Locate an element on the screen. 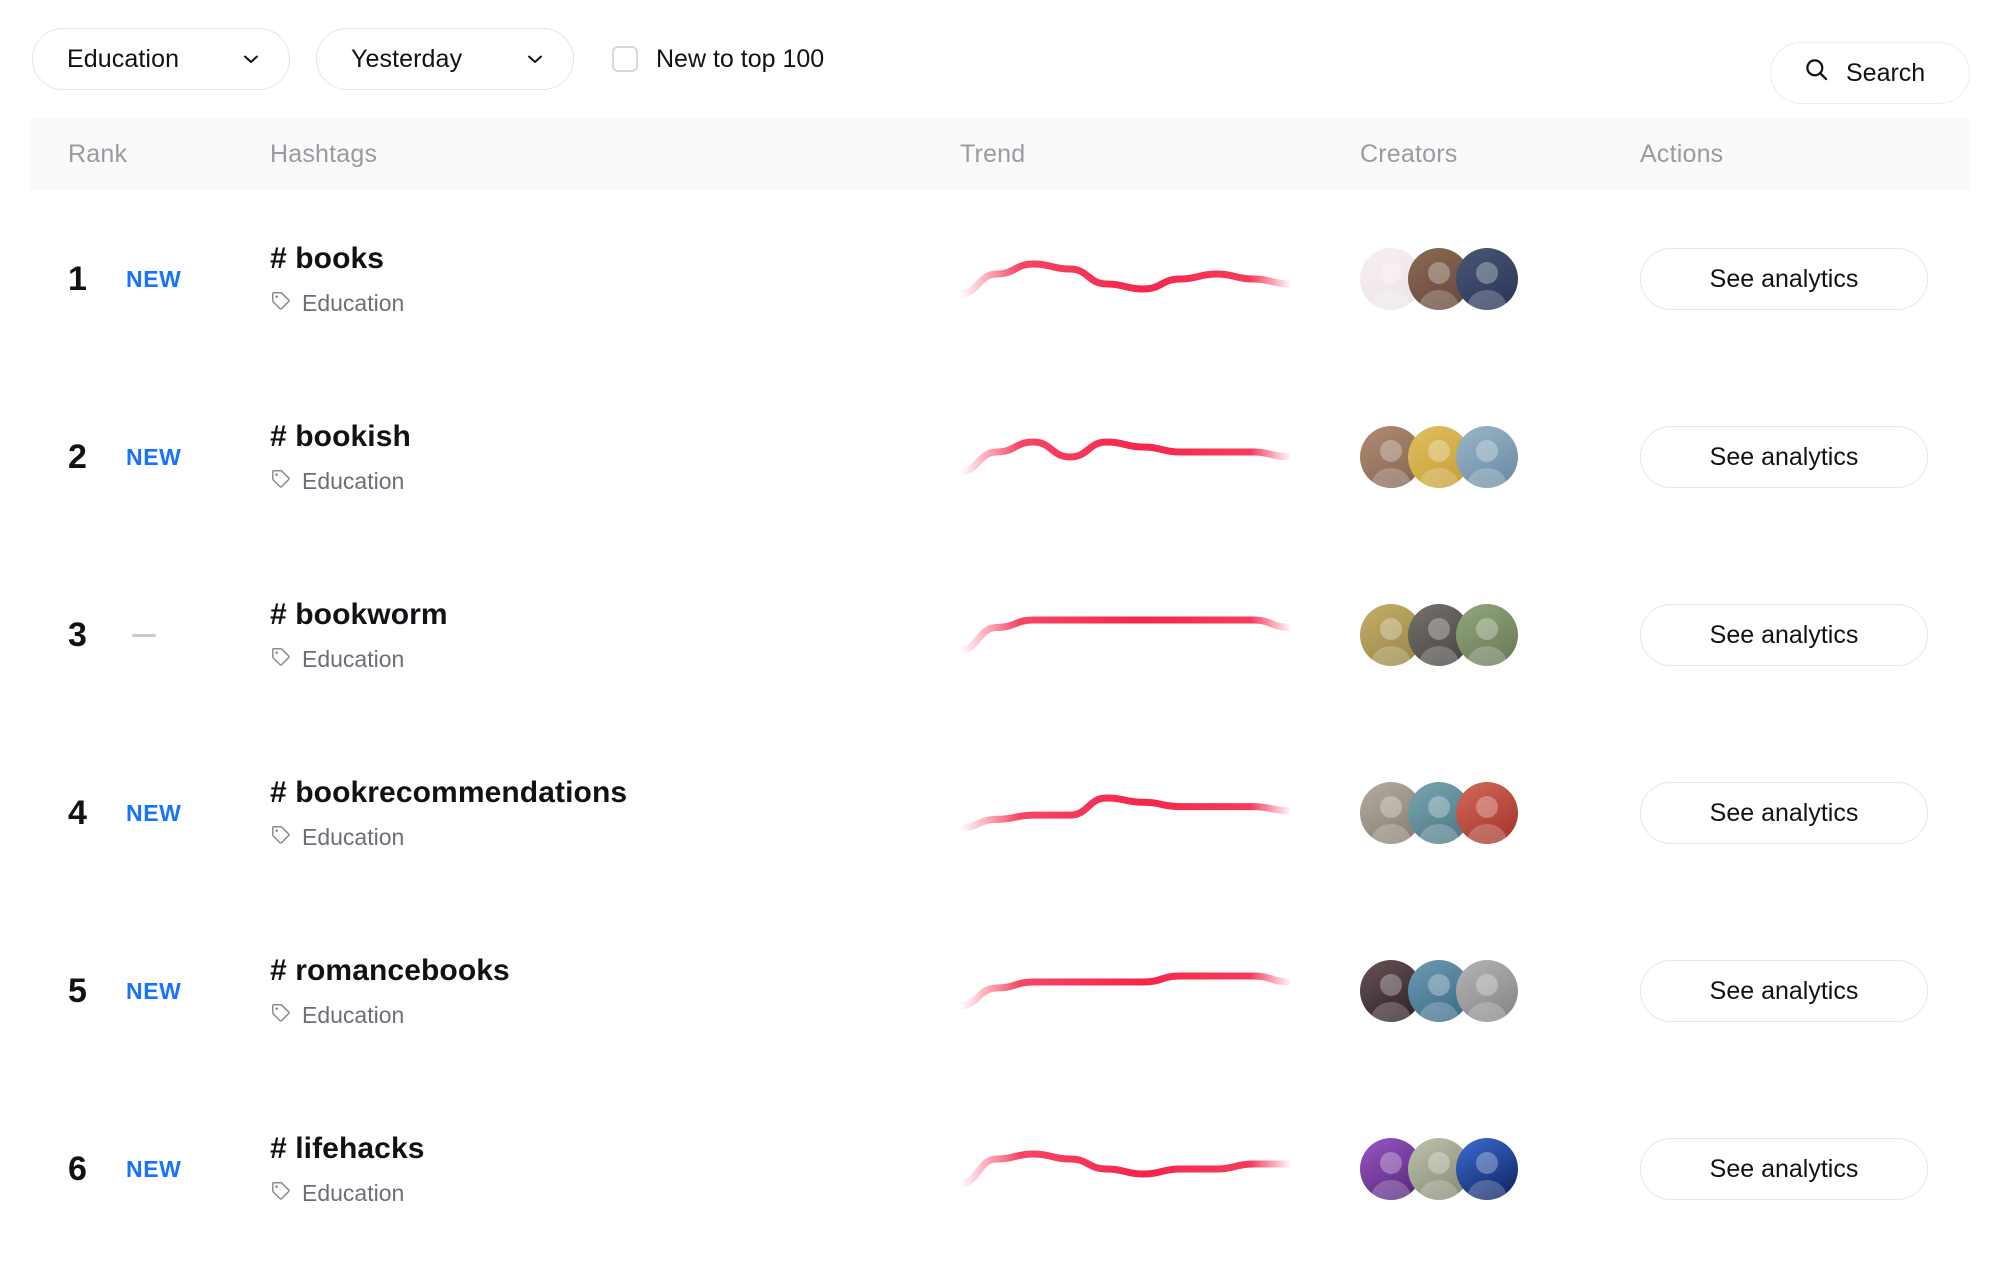 The width and height of the screenshot is (2000, 1264). column-header-trend: Trend is located at coordinates (993, 153).